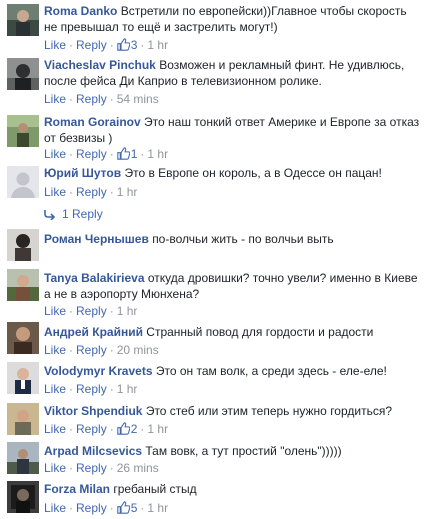  Describe the element at coordinates (96, 239) in the screenshot. I see `comment-author: Роман Чернышев` at that location.